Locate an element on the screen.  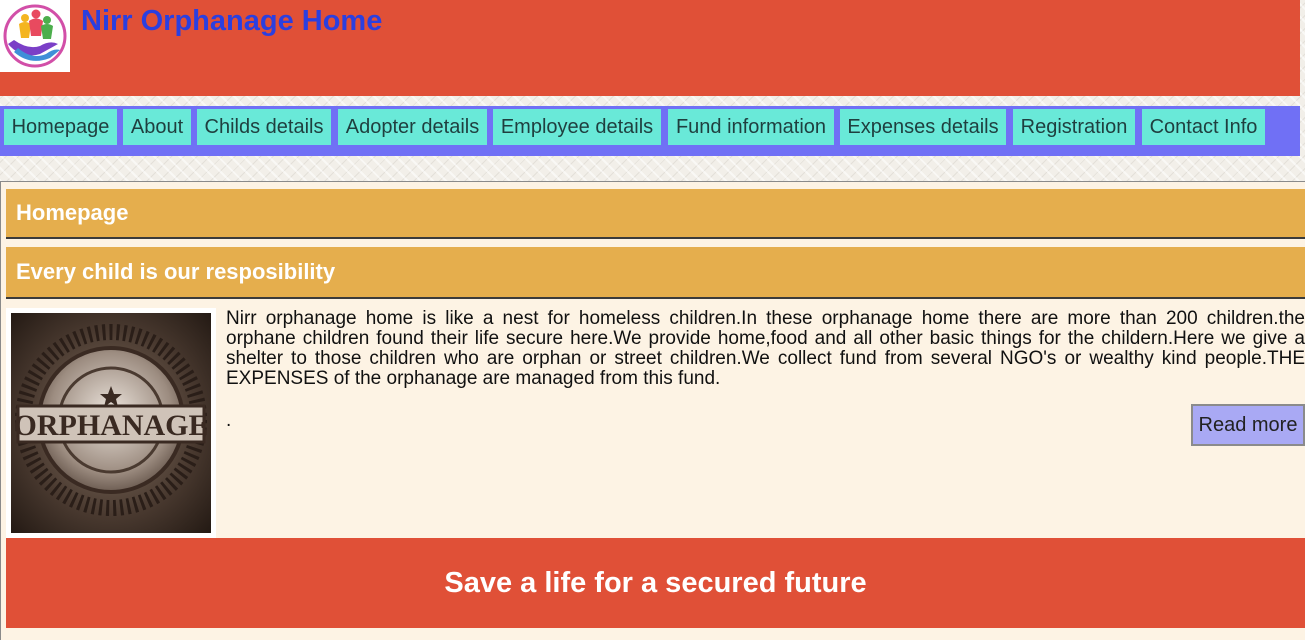
nav-childs-details: Childs details is located at coordinates (264, 127).